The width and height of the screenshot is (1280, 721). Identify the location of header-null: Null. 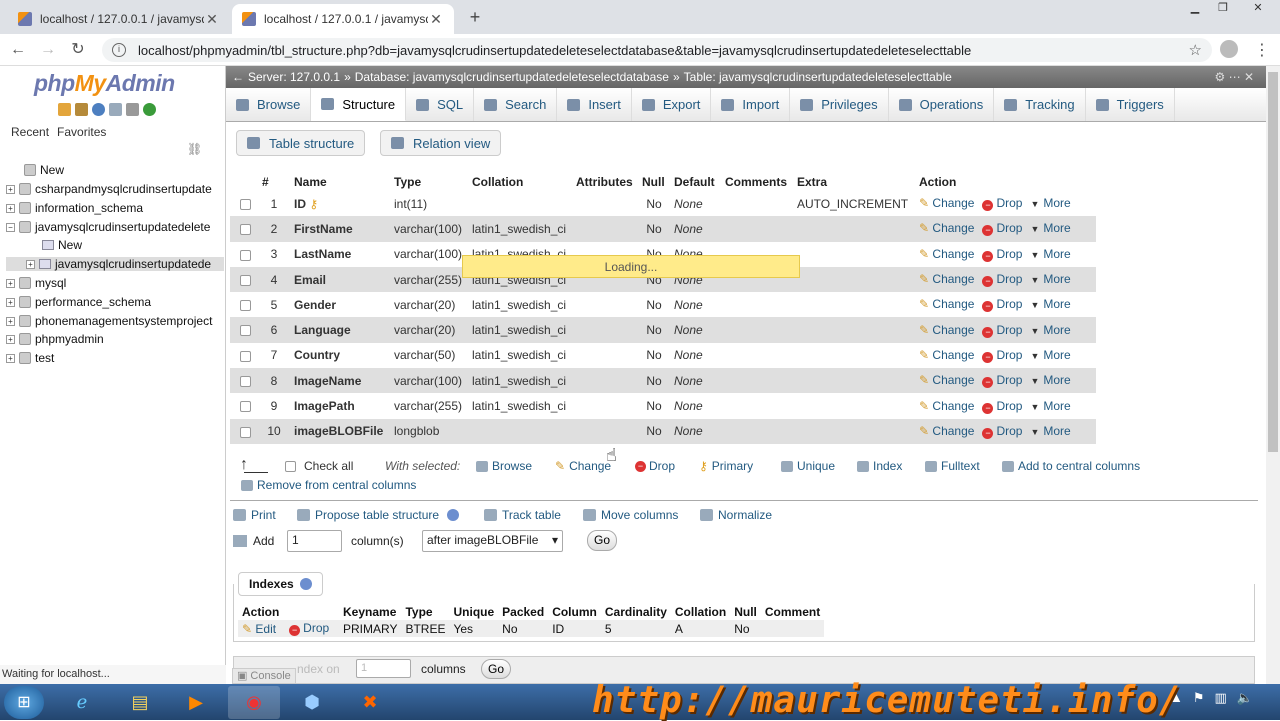
(654, 181).